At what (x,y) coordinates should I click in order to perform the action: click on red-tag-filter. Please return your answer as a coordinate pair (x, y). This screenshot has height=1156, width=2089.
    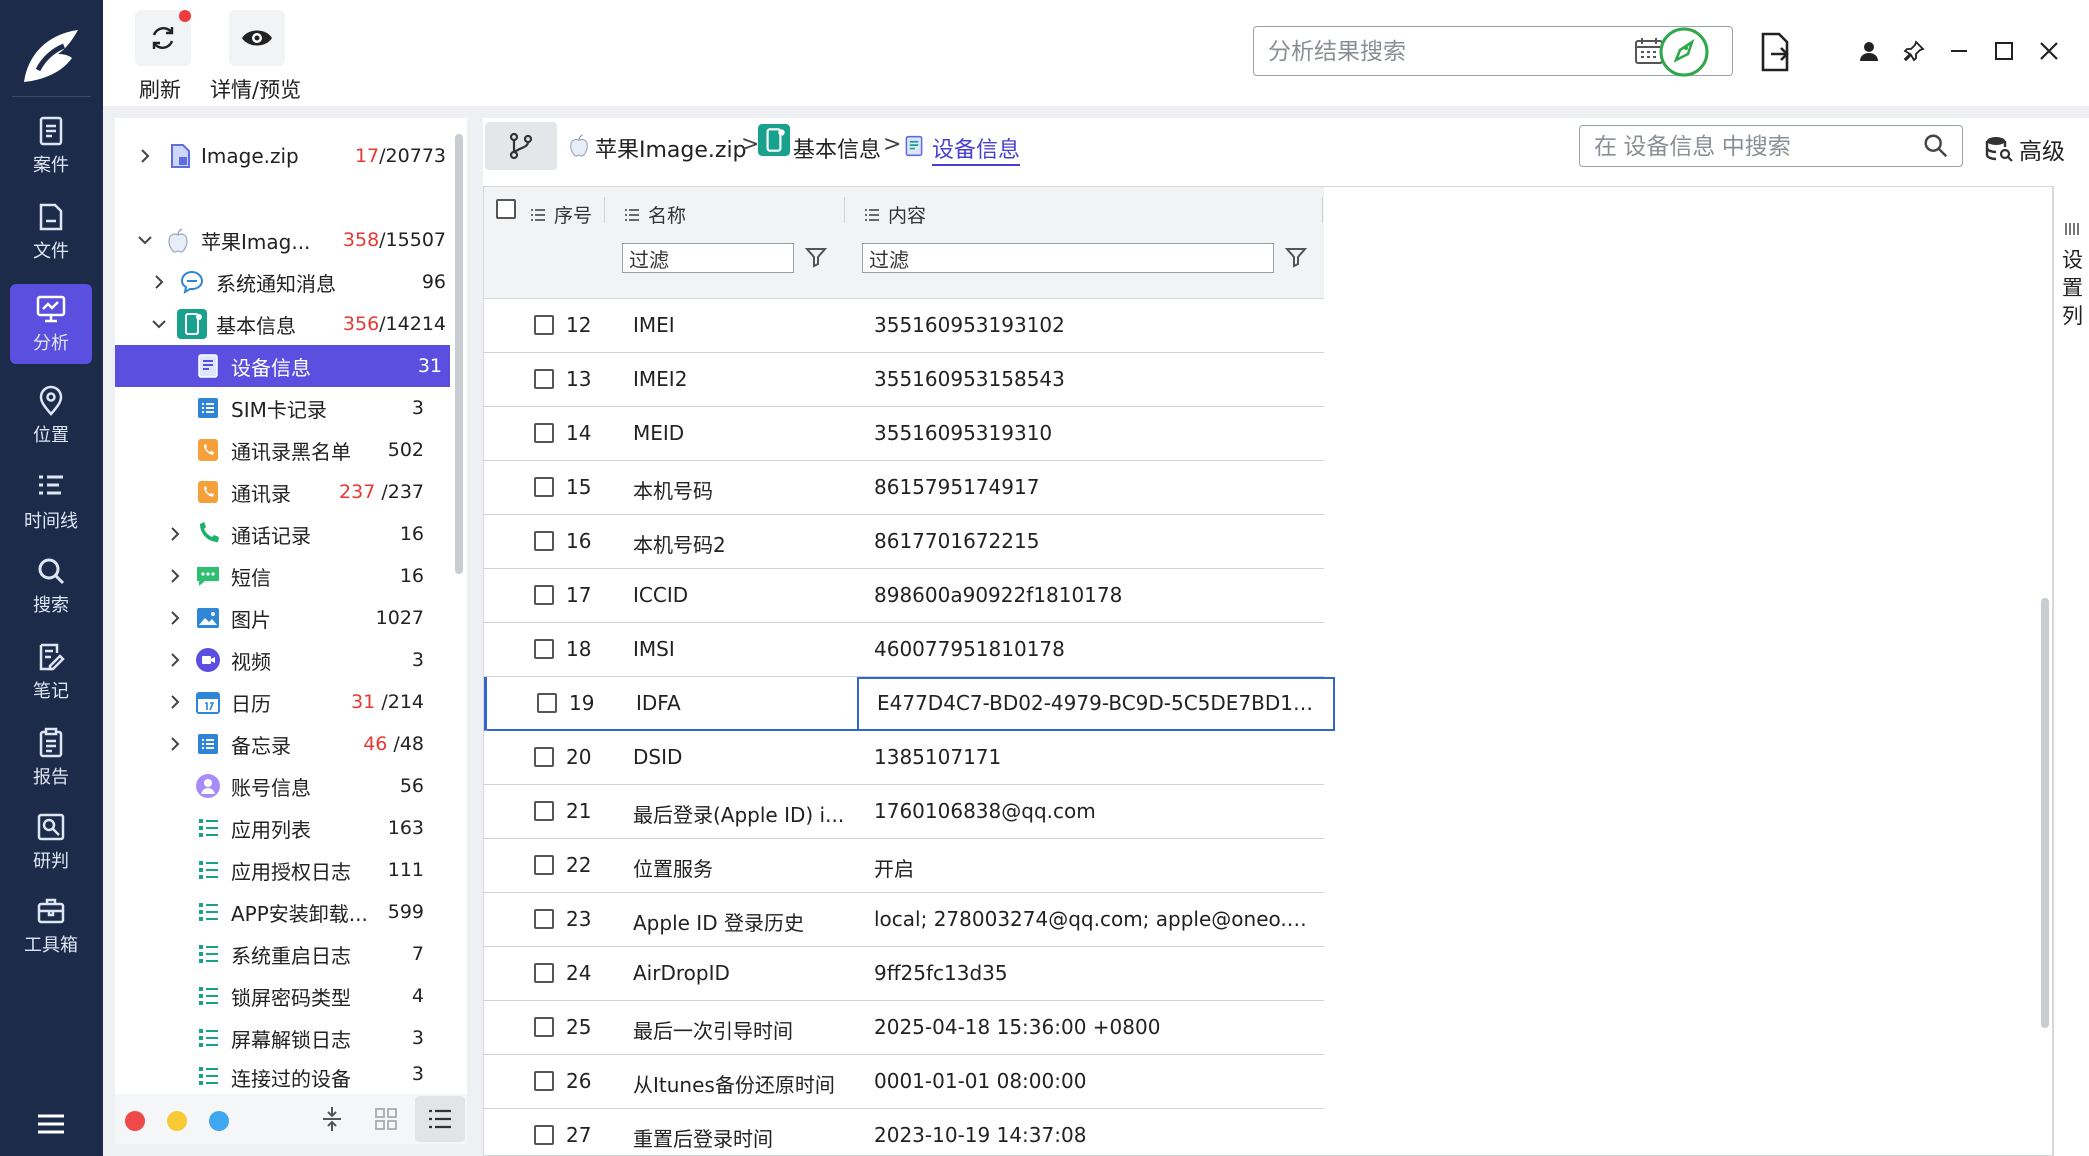
    Looking at the image, I should click on (135, 1121).